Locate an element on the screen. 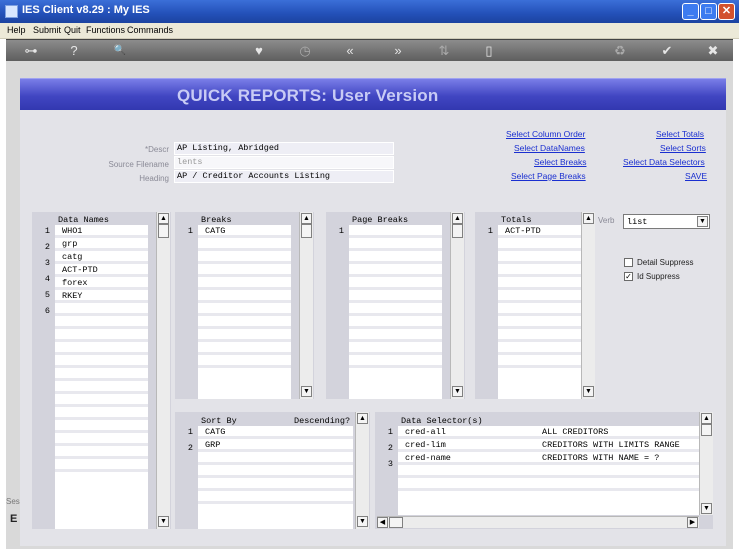 This screenshot has height=555, width=739. detail-suppress-checkbox is located at coordinates (628, 262).